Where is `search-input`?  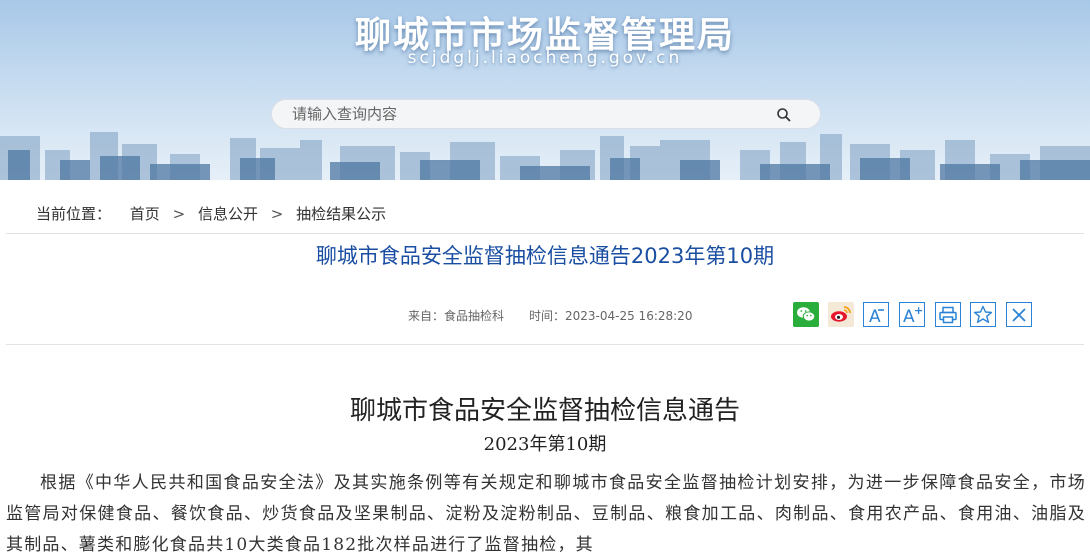
search-input is located at coordinates (527, 114).